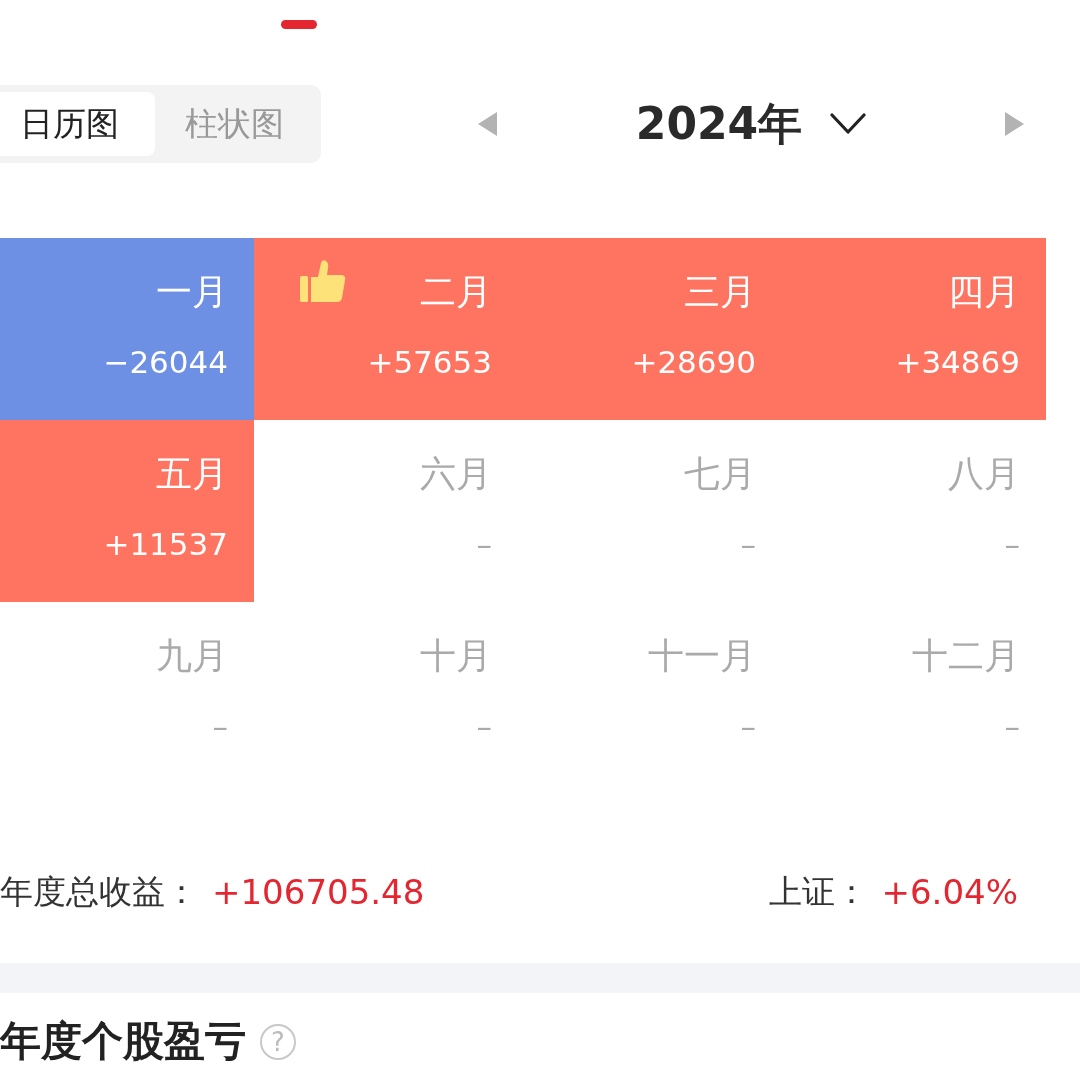  Describe the element at coordinates (751, 124) in the screenshot. I see `year-dropdown: 2024年` at that location.